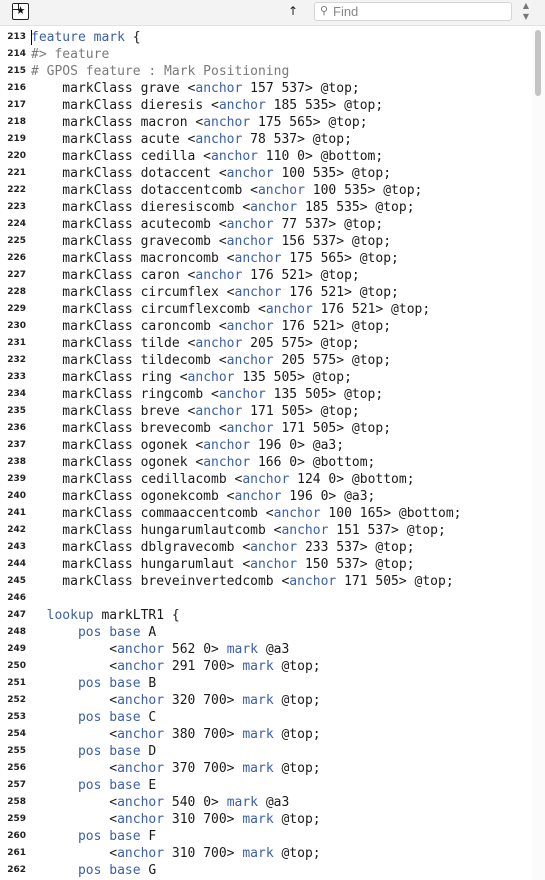 The width and height of the screenshot is (545, 880). I want to click on code-line: 247 lookup markLTR1 {, so click(272, 615).